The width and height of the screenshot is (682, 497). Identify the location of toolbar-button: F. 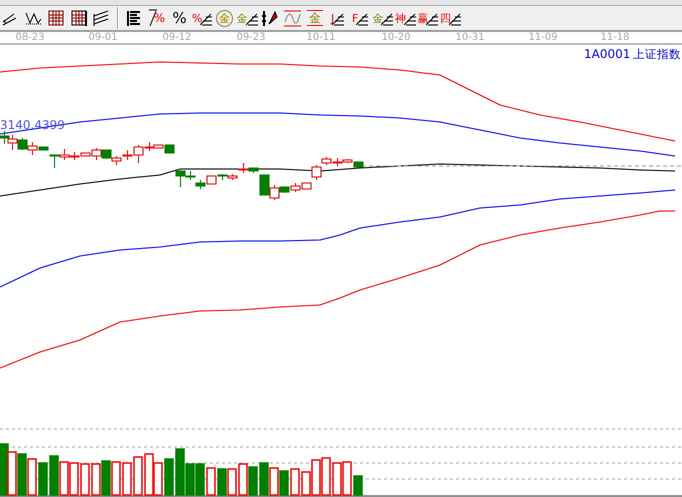
(360, 18).